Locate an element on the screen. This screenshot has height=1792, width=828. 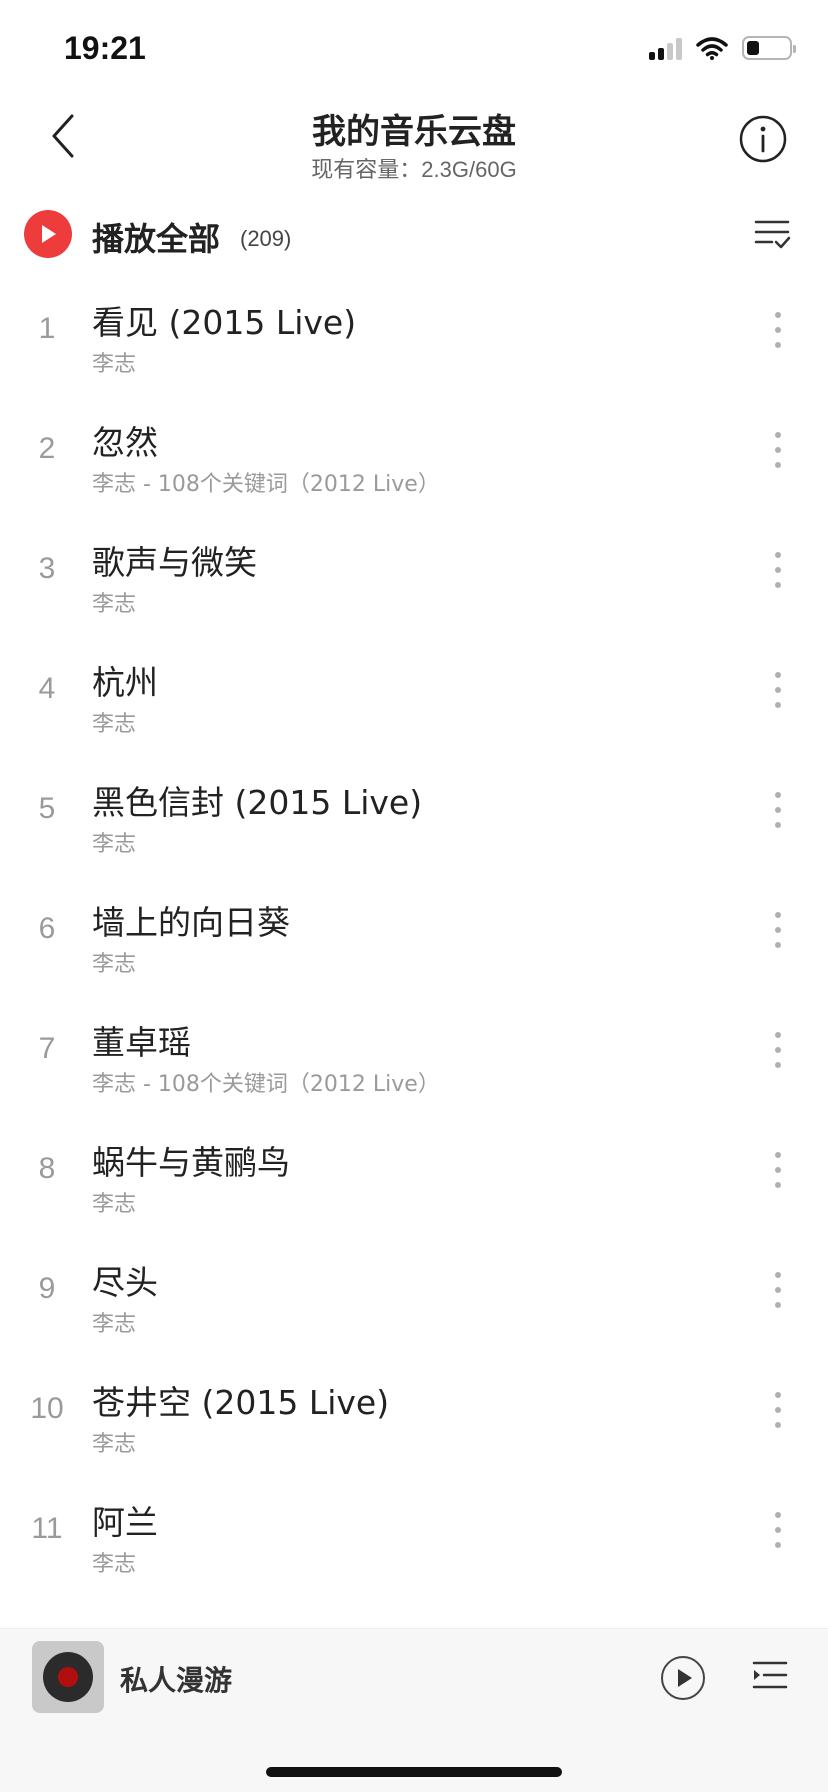
signal-icon is located at coordinates (665, 48).